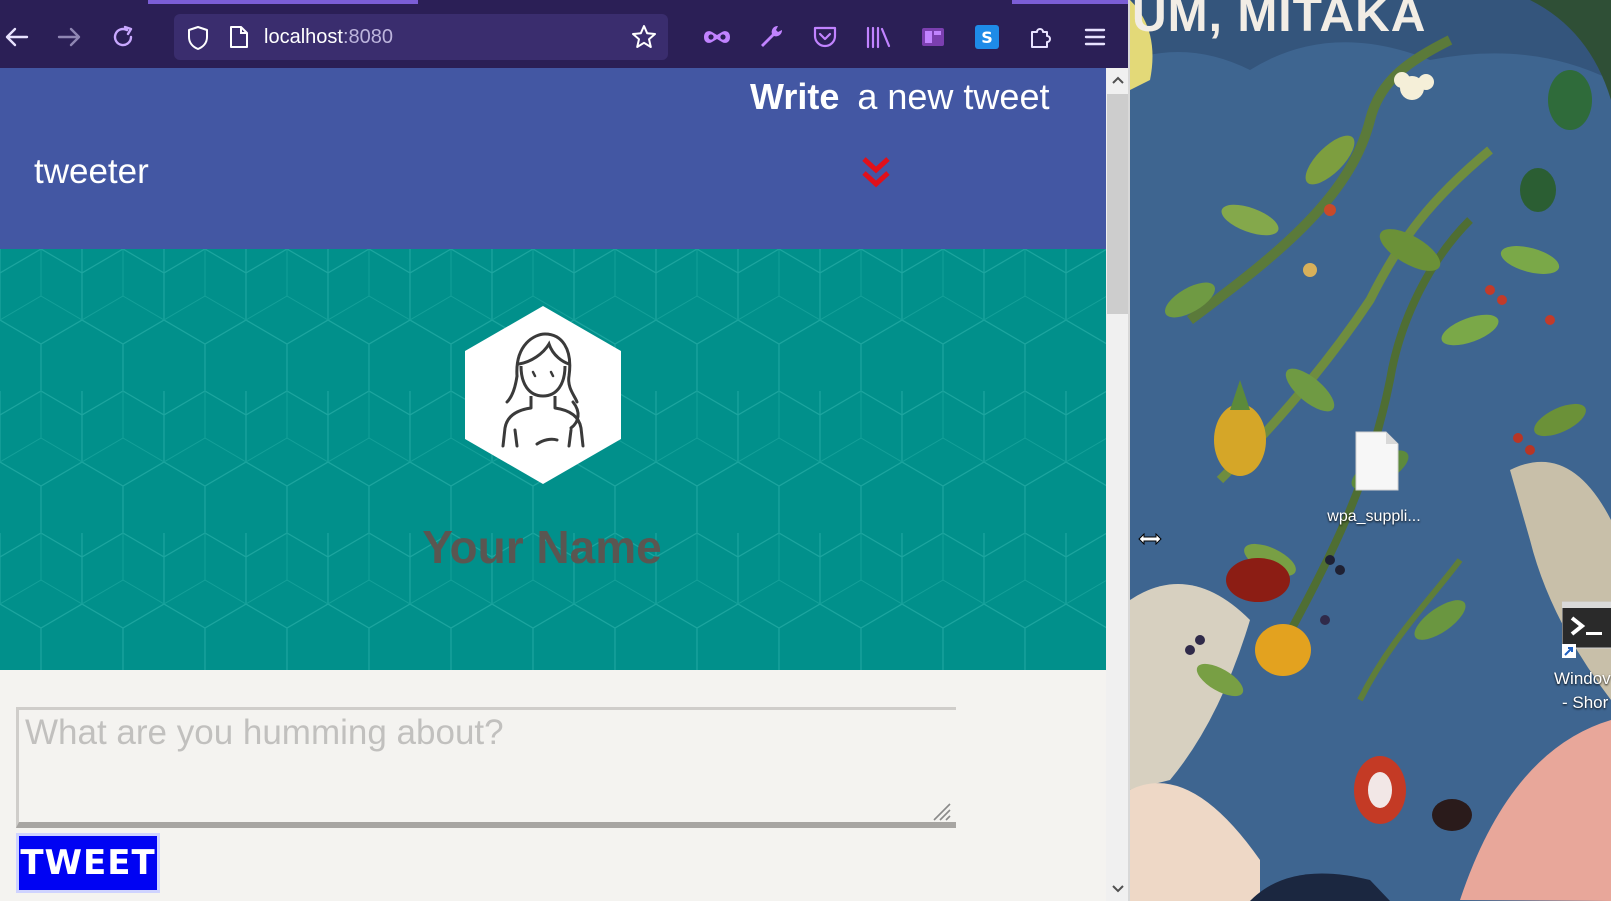 The image size is (1611, 901). I want to click on tweet-button: TWEET, so click(88, 863).